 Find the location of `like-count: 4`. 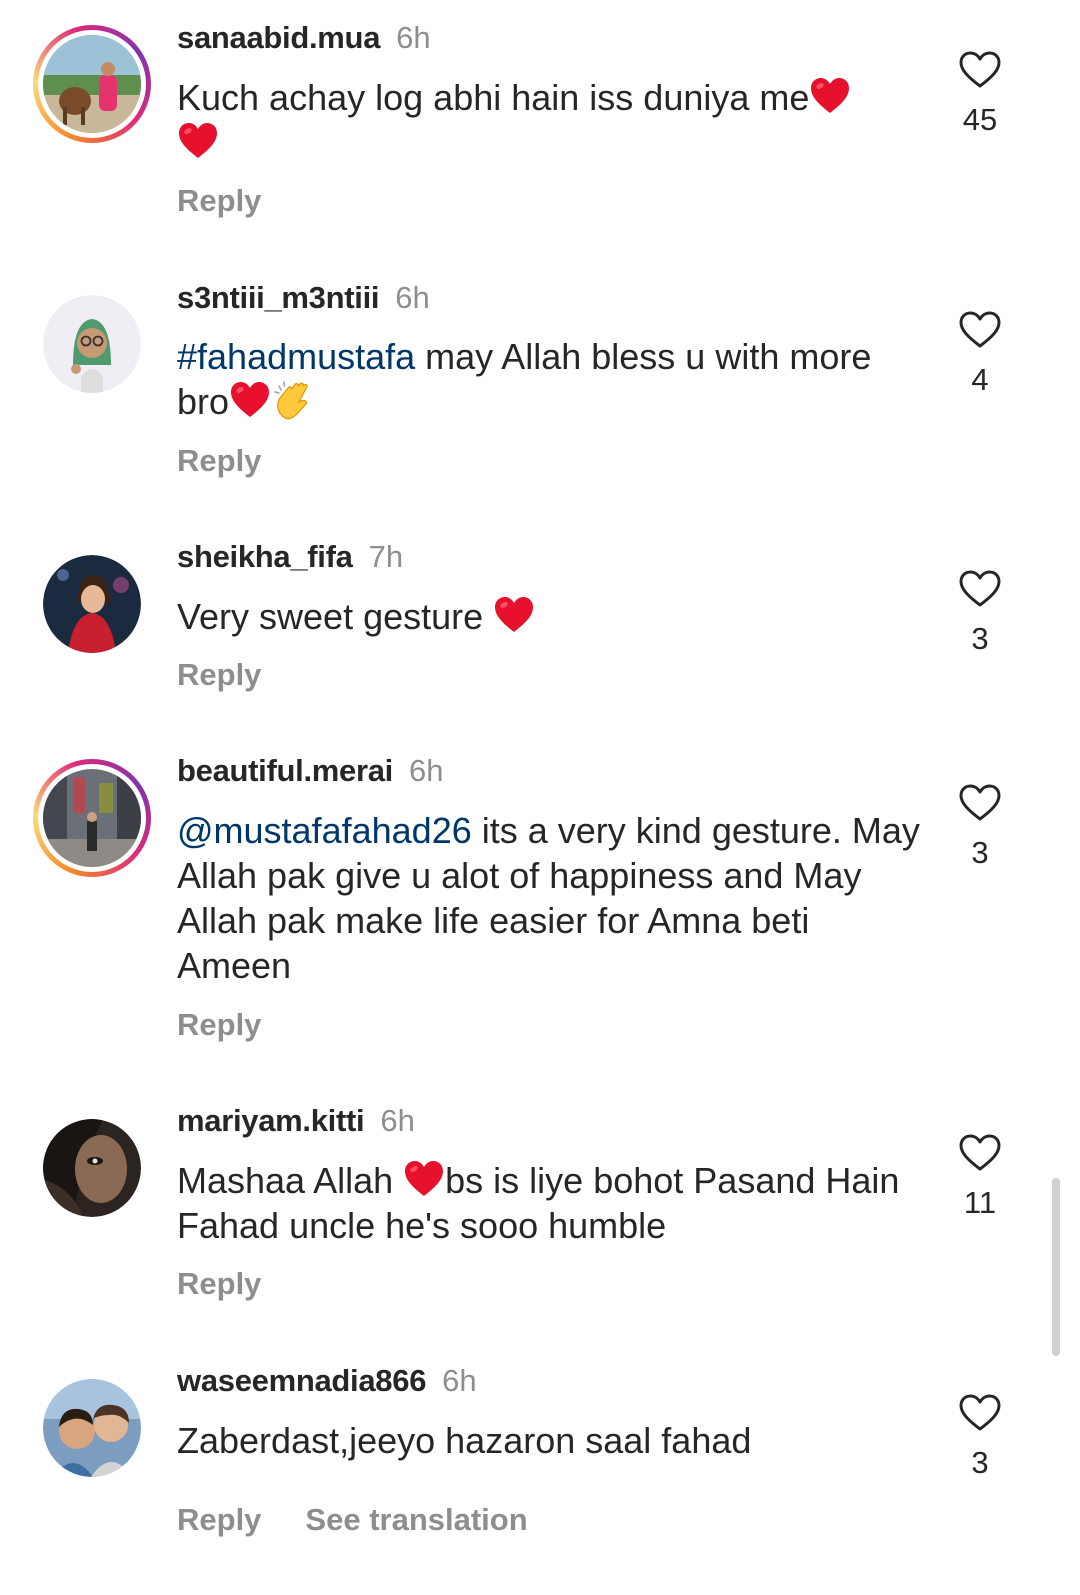

like-count: 4 is located at coordinates (980, 379).